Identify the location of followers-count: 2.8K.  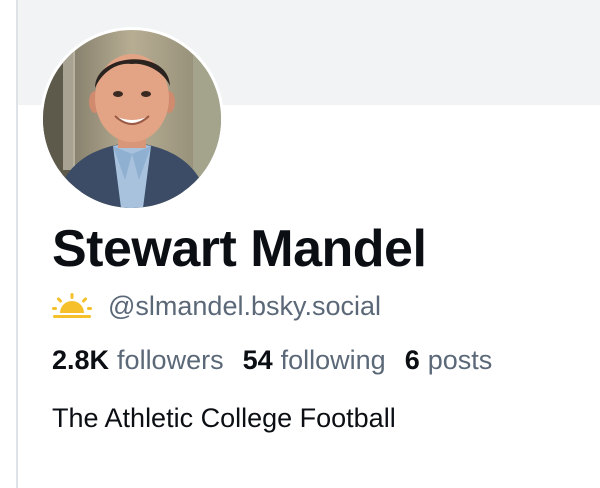
(81, 360).